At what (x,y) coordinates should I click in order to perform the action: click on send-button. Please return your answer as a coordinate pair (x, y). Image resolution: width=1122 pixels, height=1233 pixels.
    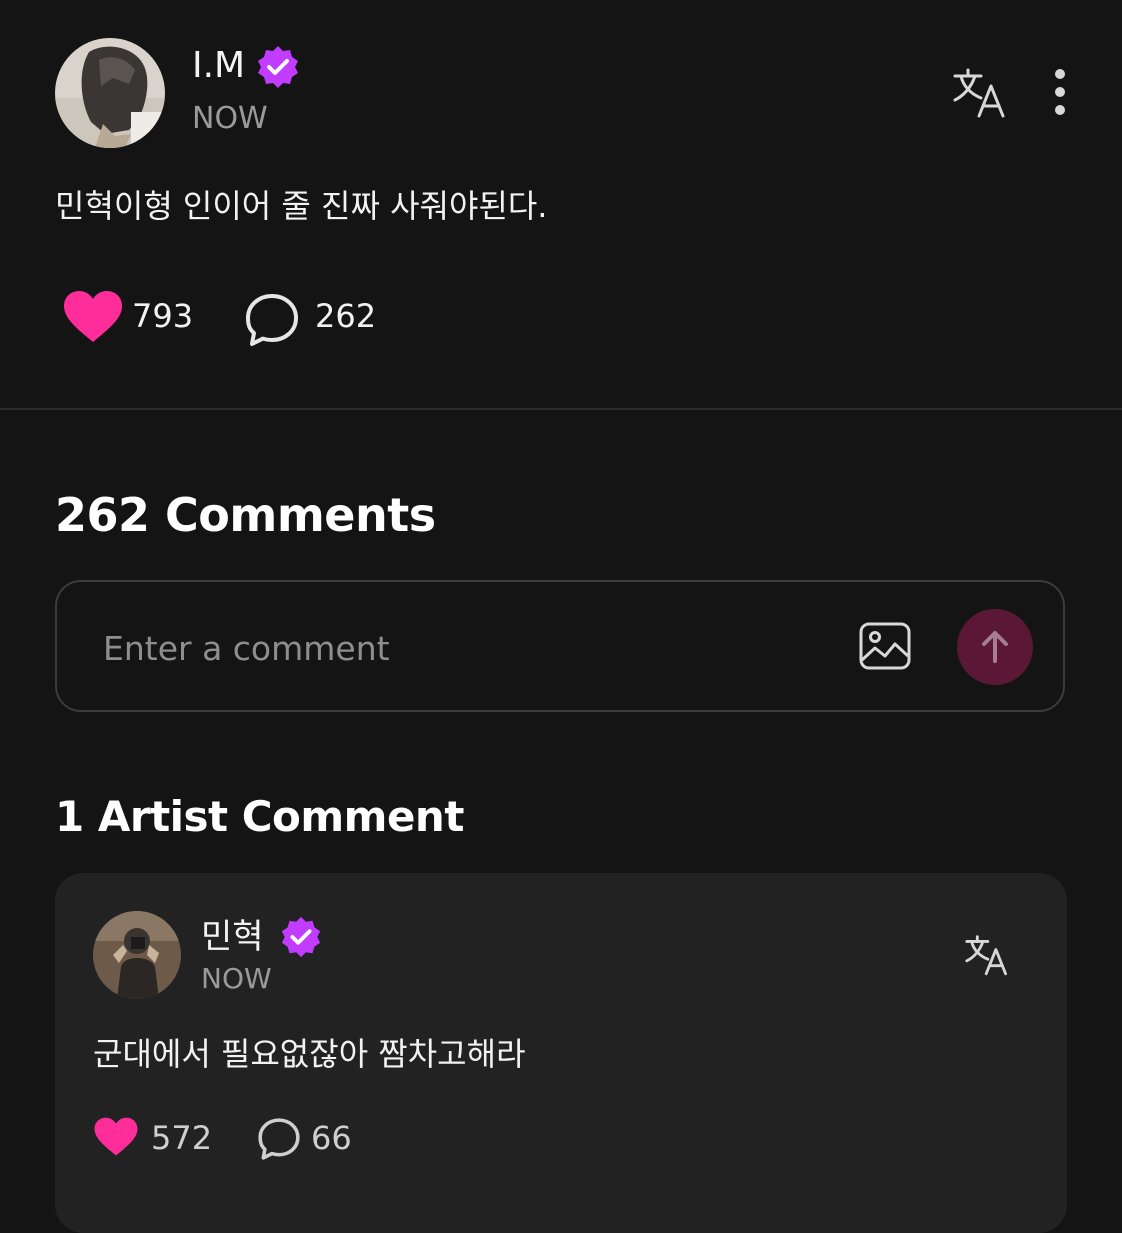
    Looking at the image, I should click on (995, 647).